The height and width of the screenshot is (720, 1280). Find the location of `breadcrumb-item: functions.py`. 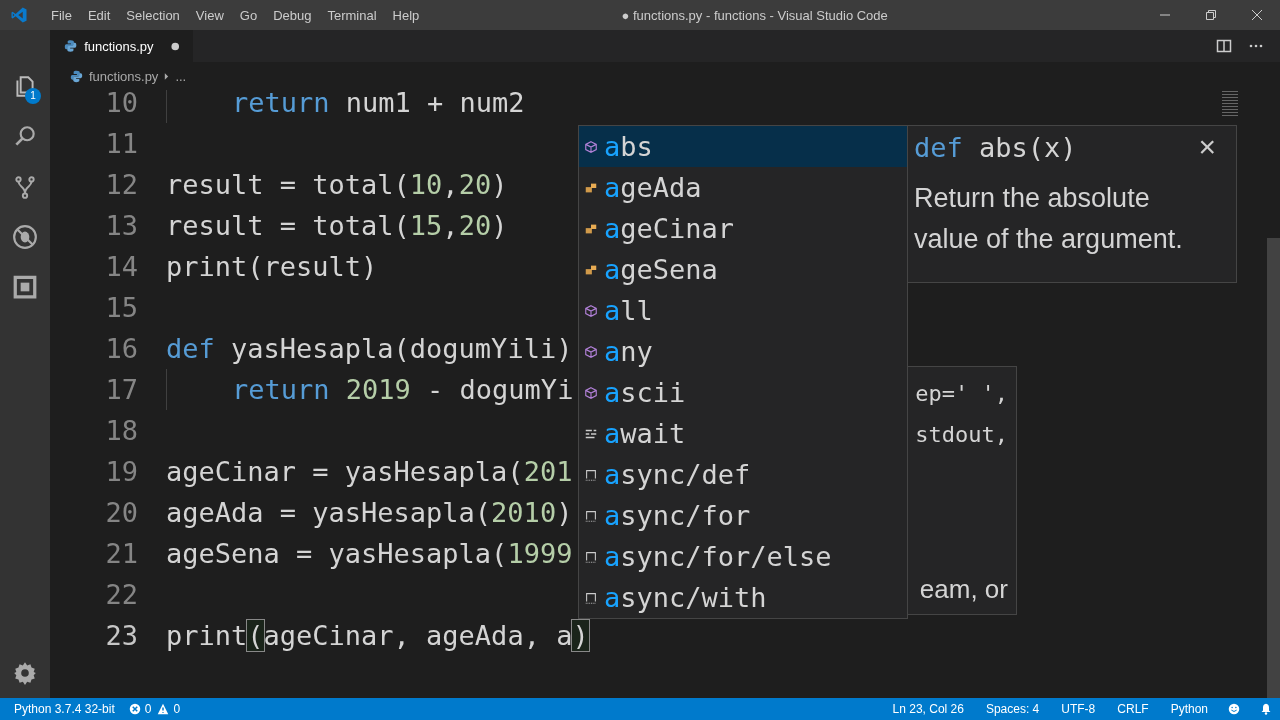

breadcrumb-item: functions.py is located at coordinates (124, 76).